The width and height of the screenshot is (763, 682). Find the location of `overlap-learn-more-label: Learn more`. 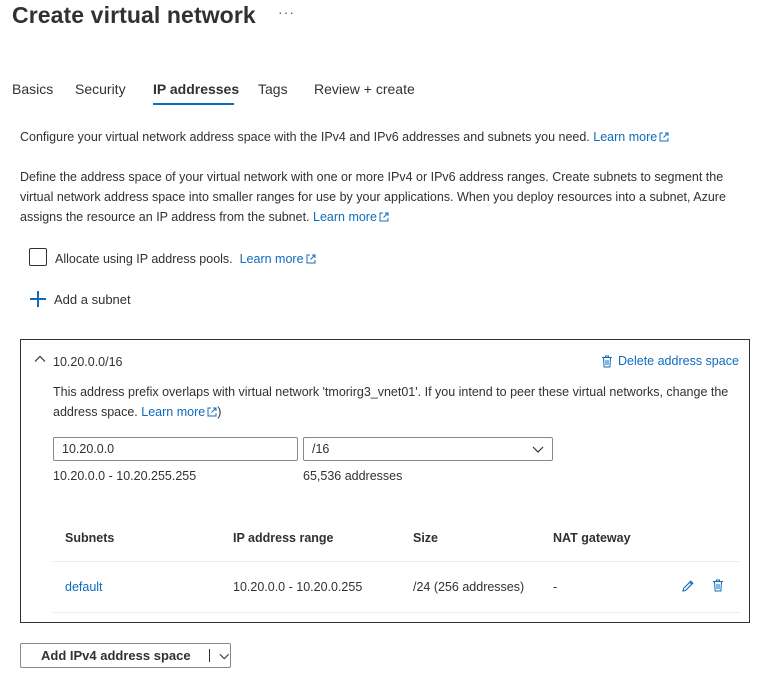

overlap-learn-more-label: Learn more is located at coordinates (173, 412).